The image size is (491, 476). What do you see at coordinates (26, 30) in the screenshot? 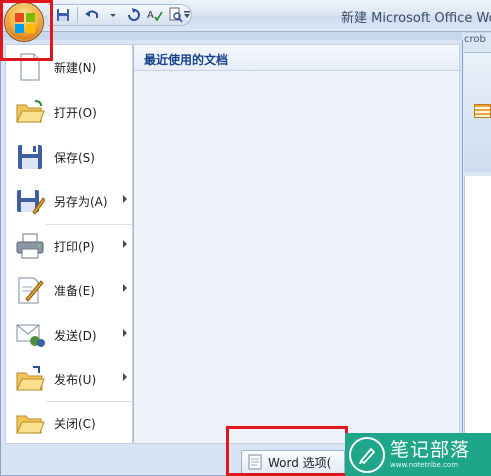
I see `highlight-office-button` at bounding box center [26, 30].